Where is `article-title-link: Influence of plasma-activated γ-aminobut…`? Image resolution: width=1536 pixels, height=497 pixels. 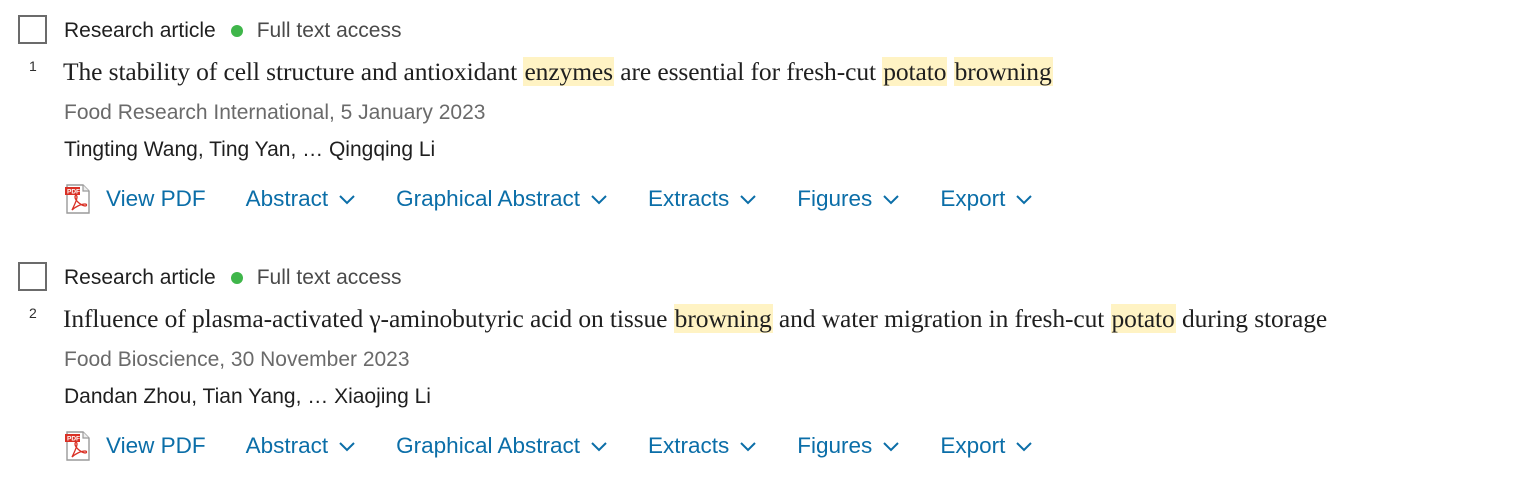 article-title-link: Influence of plasma-activated γ-aminobut… is located at coordinates (695, 319).